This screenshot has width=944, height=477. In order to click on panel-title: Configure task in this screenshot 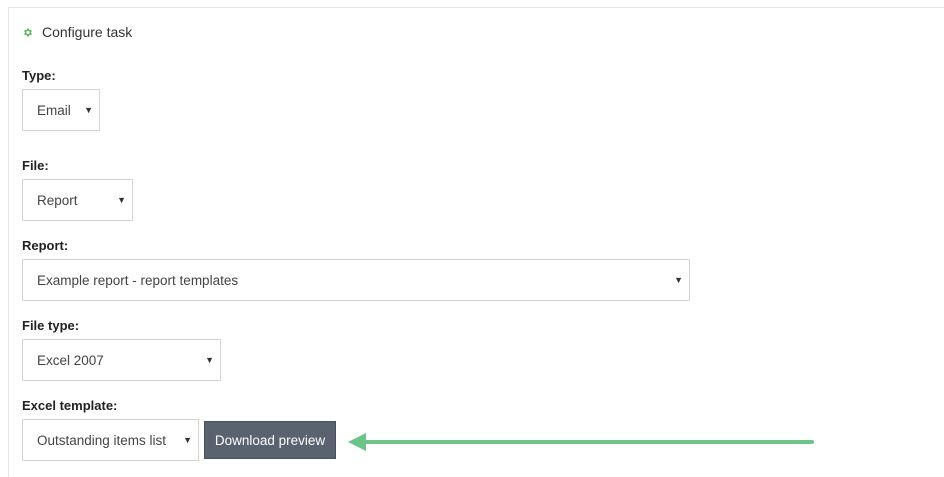, I will do `click(87, 32)`.